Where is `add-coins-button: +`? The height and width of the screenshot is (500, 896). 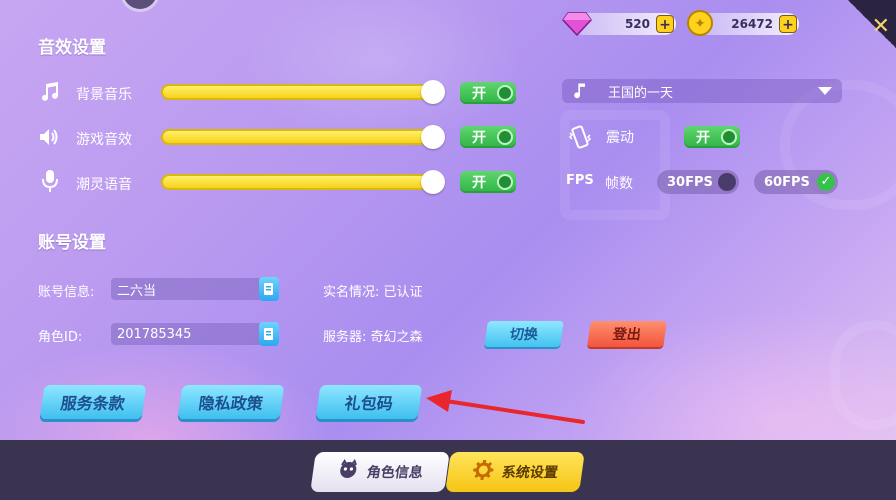
add-coins-button: + is located at coordinates (788, 24).